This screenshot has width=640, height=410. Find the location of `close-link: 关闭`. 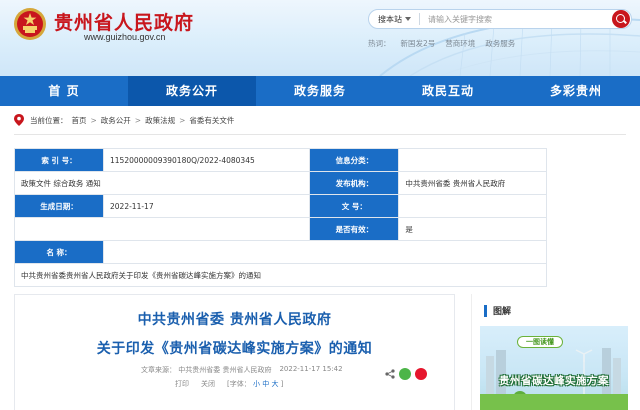

close-link: 关闭 is located at coordinates (208, 384).